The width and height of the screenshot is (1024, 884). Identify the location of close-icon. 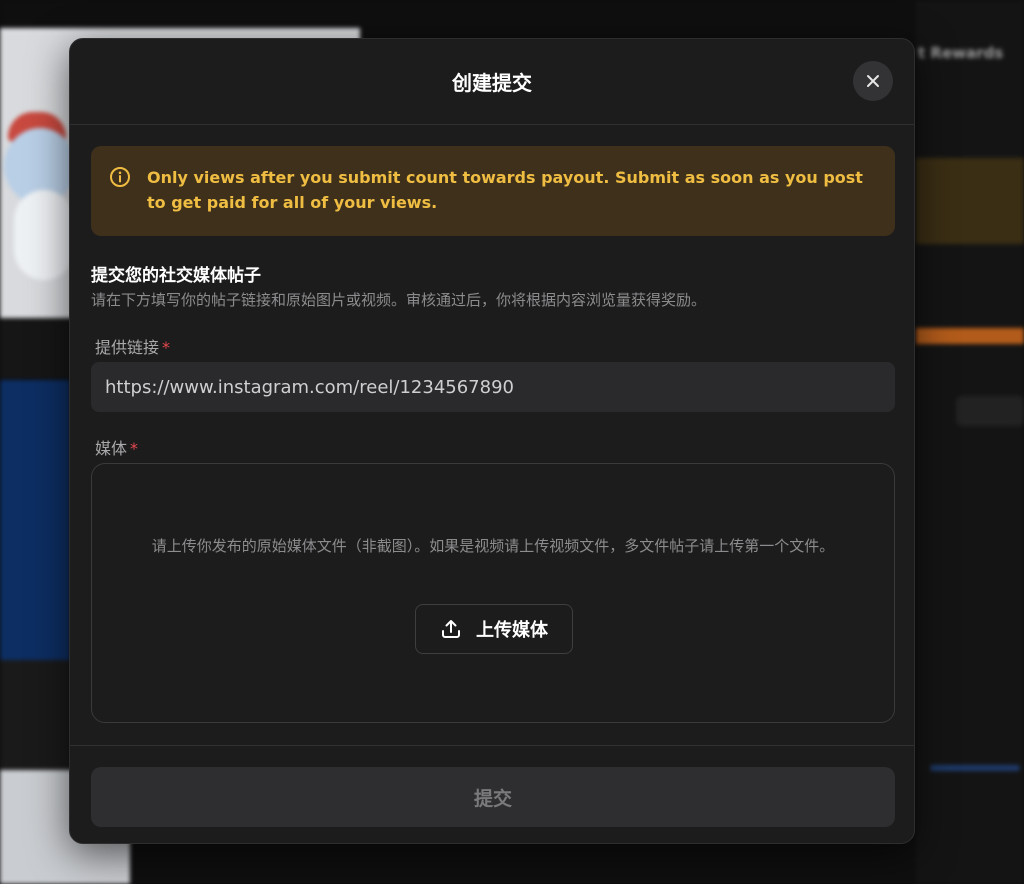
(873, 81).